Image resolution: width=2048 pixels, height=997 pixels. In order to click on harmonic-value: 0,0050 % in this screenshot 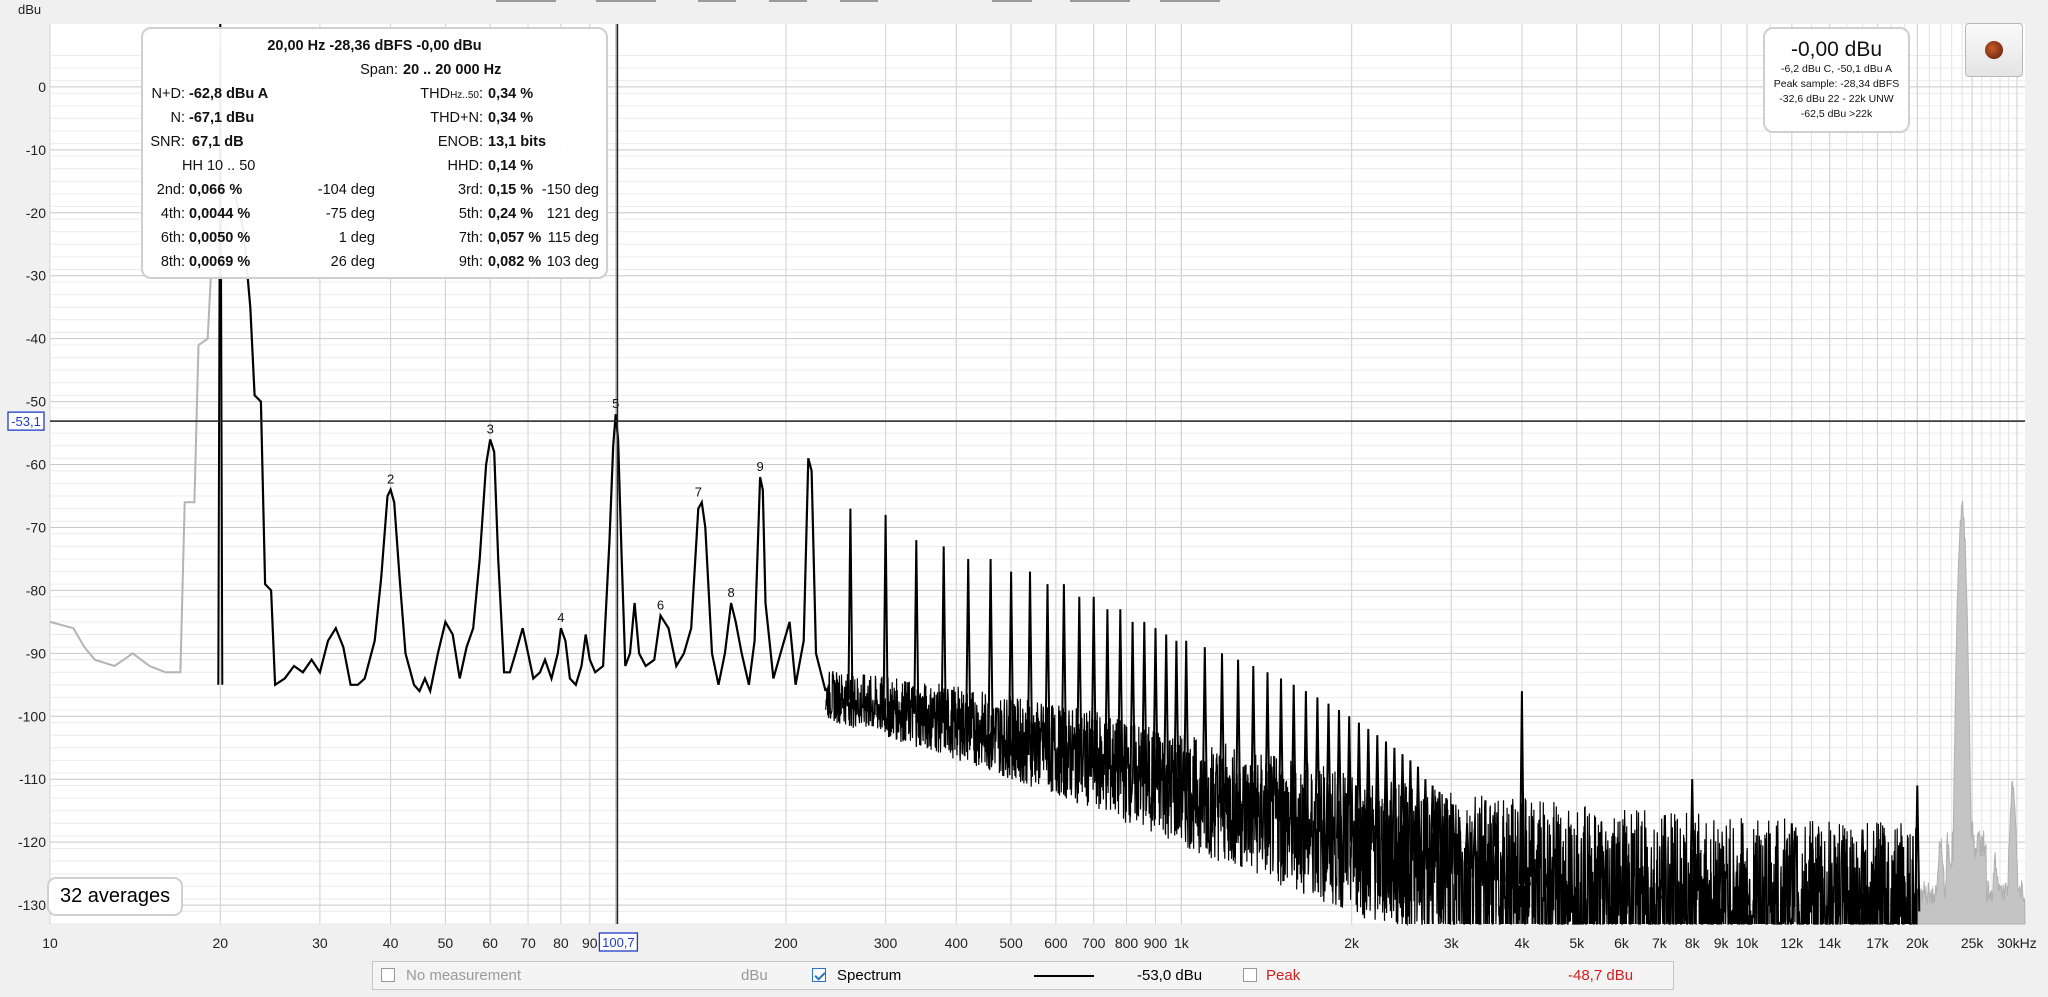, I will do `click(220, 238)`.